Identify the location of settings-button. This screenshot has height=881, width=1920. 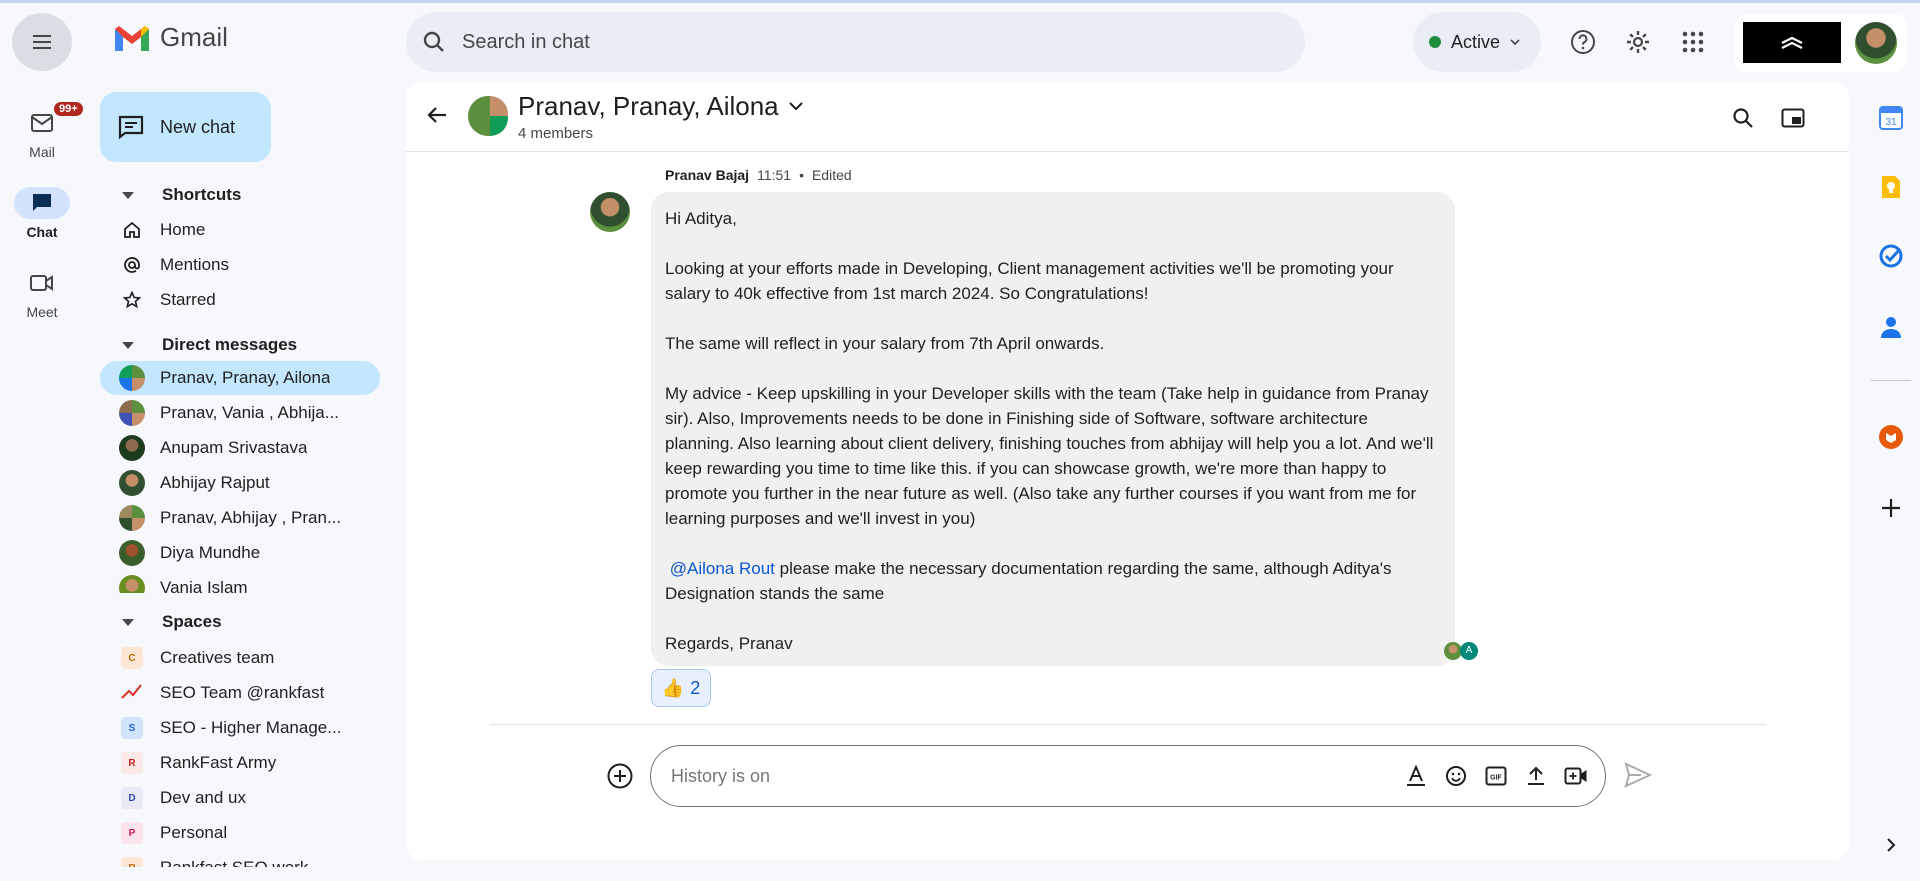
(1638, 42).